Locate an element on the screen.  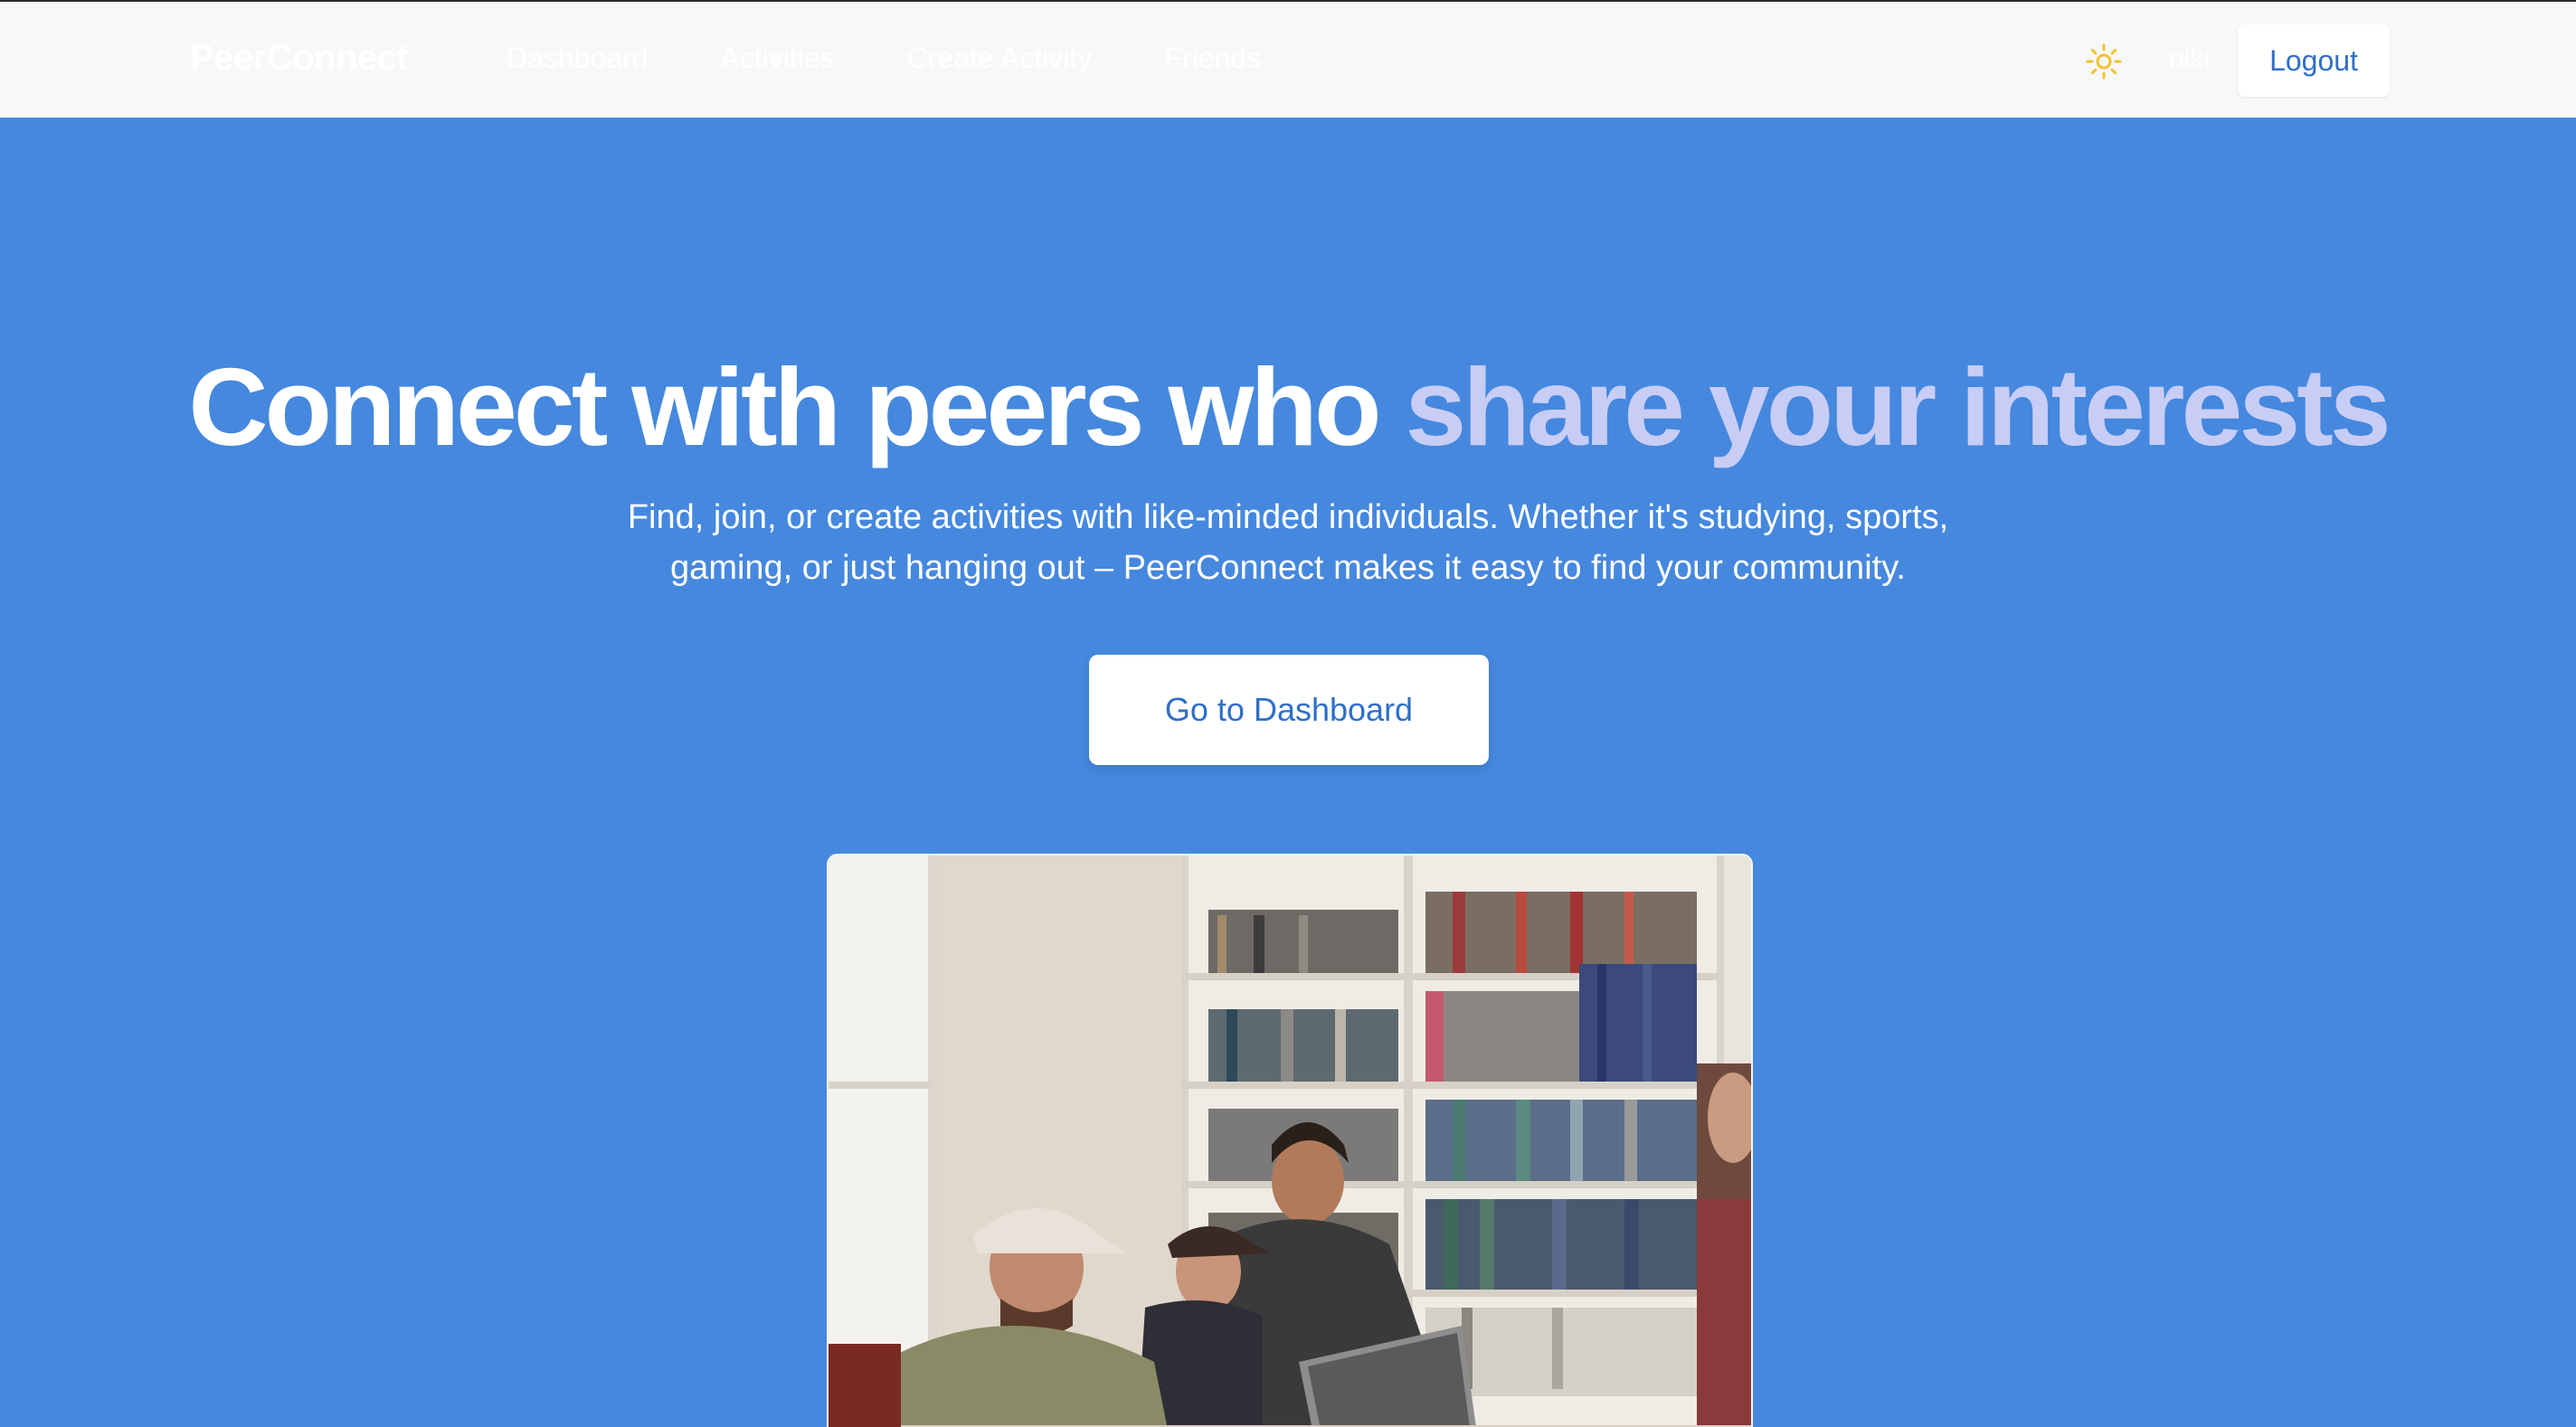
students-library-photo is located at coordinates (1290, 1141).